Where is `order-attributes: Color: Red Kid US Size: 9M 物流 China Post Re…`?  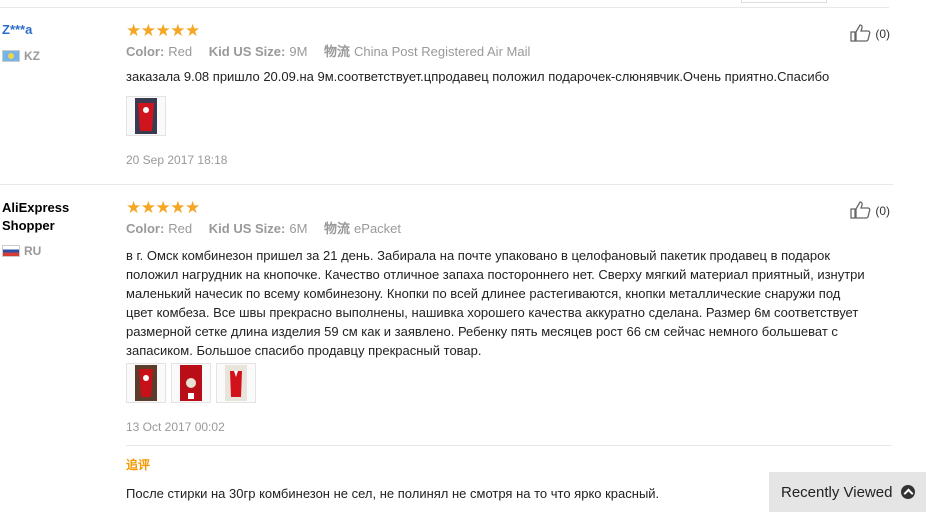 order-attributes: Color: Red Kid US Size: 9M 物流 China Post Re… is located at coordinates (334, 52).